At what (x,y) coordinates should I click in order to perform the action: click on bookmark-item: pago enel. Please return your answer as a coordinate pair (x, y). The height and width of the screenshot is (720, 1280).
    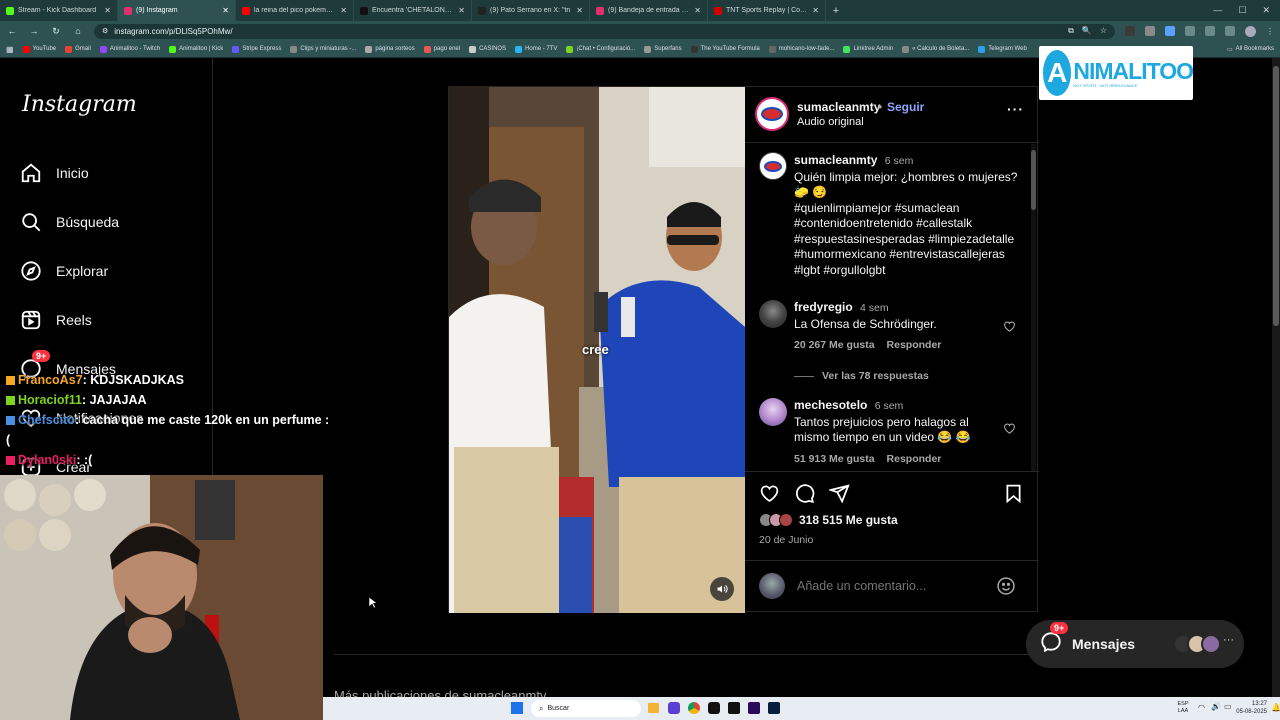
    Looking at the image, I should click on (441, 49).